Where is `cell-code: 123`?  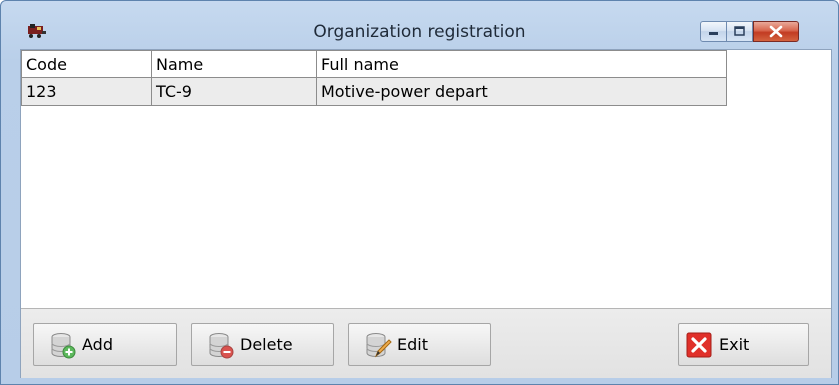
cell-code: 123 is located at coordinates (86, 92).